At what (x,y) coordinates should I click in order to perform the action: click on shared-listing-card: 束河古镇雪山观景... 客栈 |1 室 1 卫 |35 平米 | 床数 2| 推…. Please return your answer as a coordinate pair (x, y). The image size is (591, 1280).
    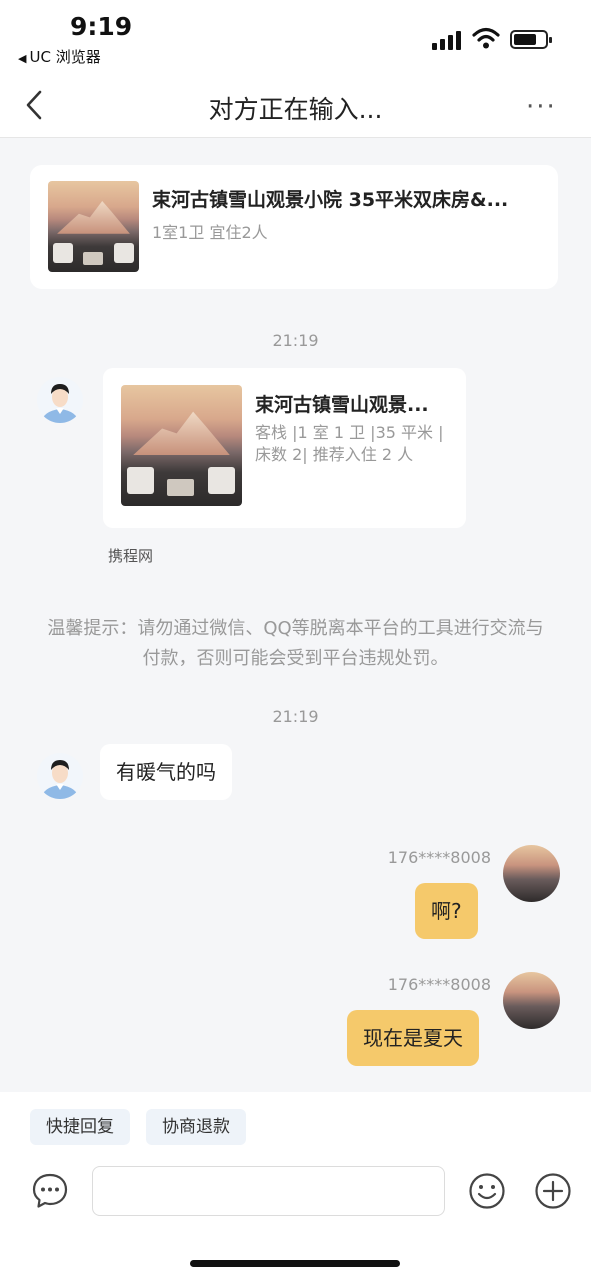
    Looking at the image, I should click on (284, 448).